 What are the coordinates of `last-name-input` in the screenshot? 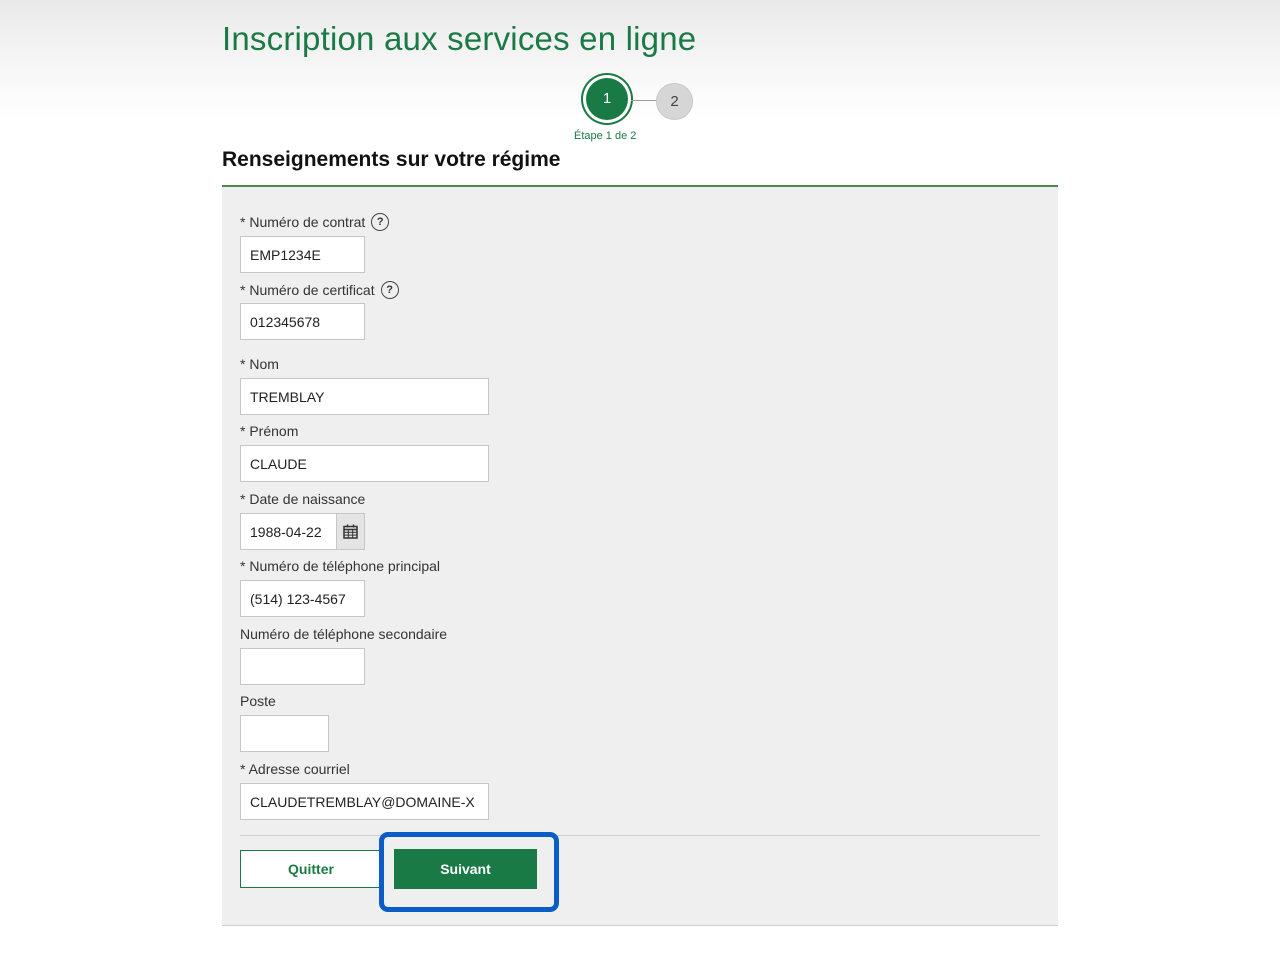 It's located at (364, 396).